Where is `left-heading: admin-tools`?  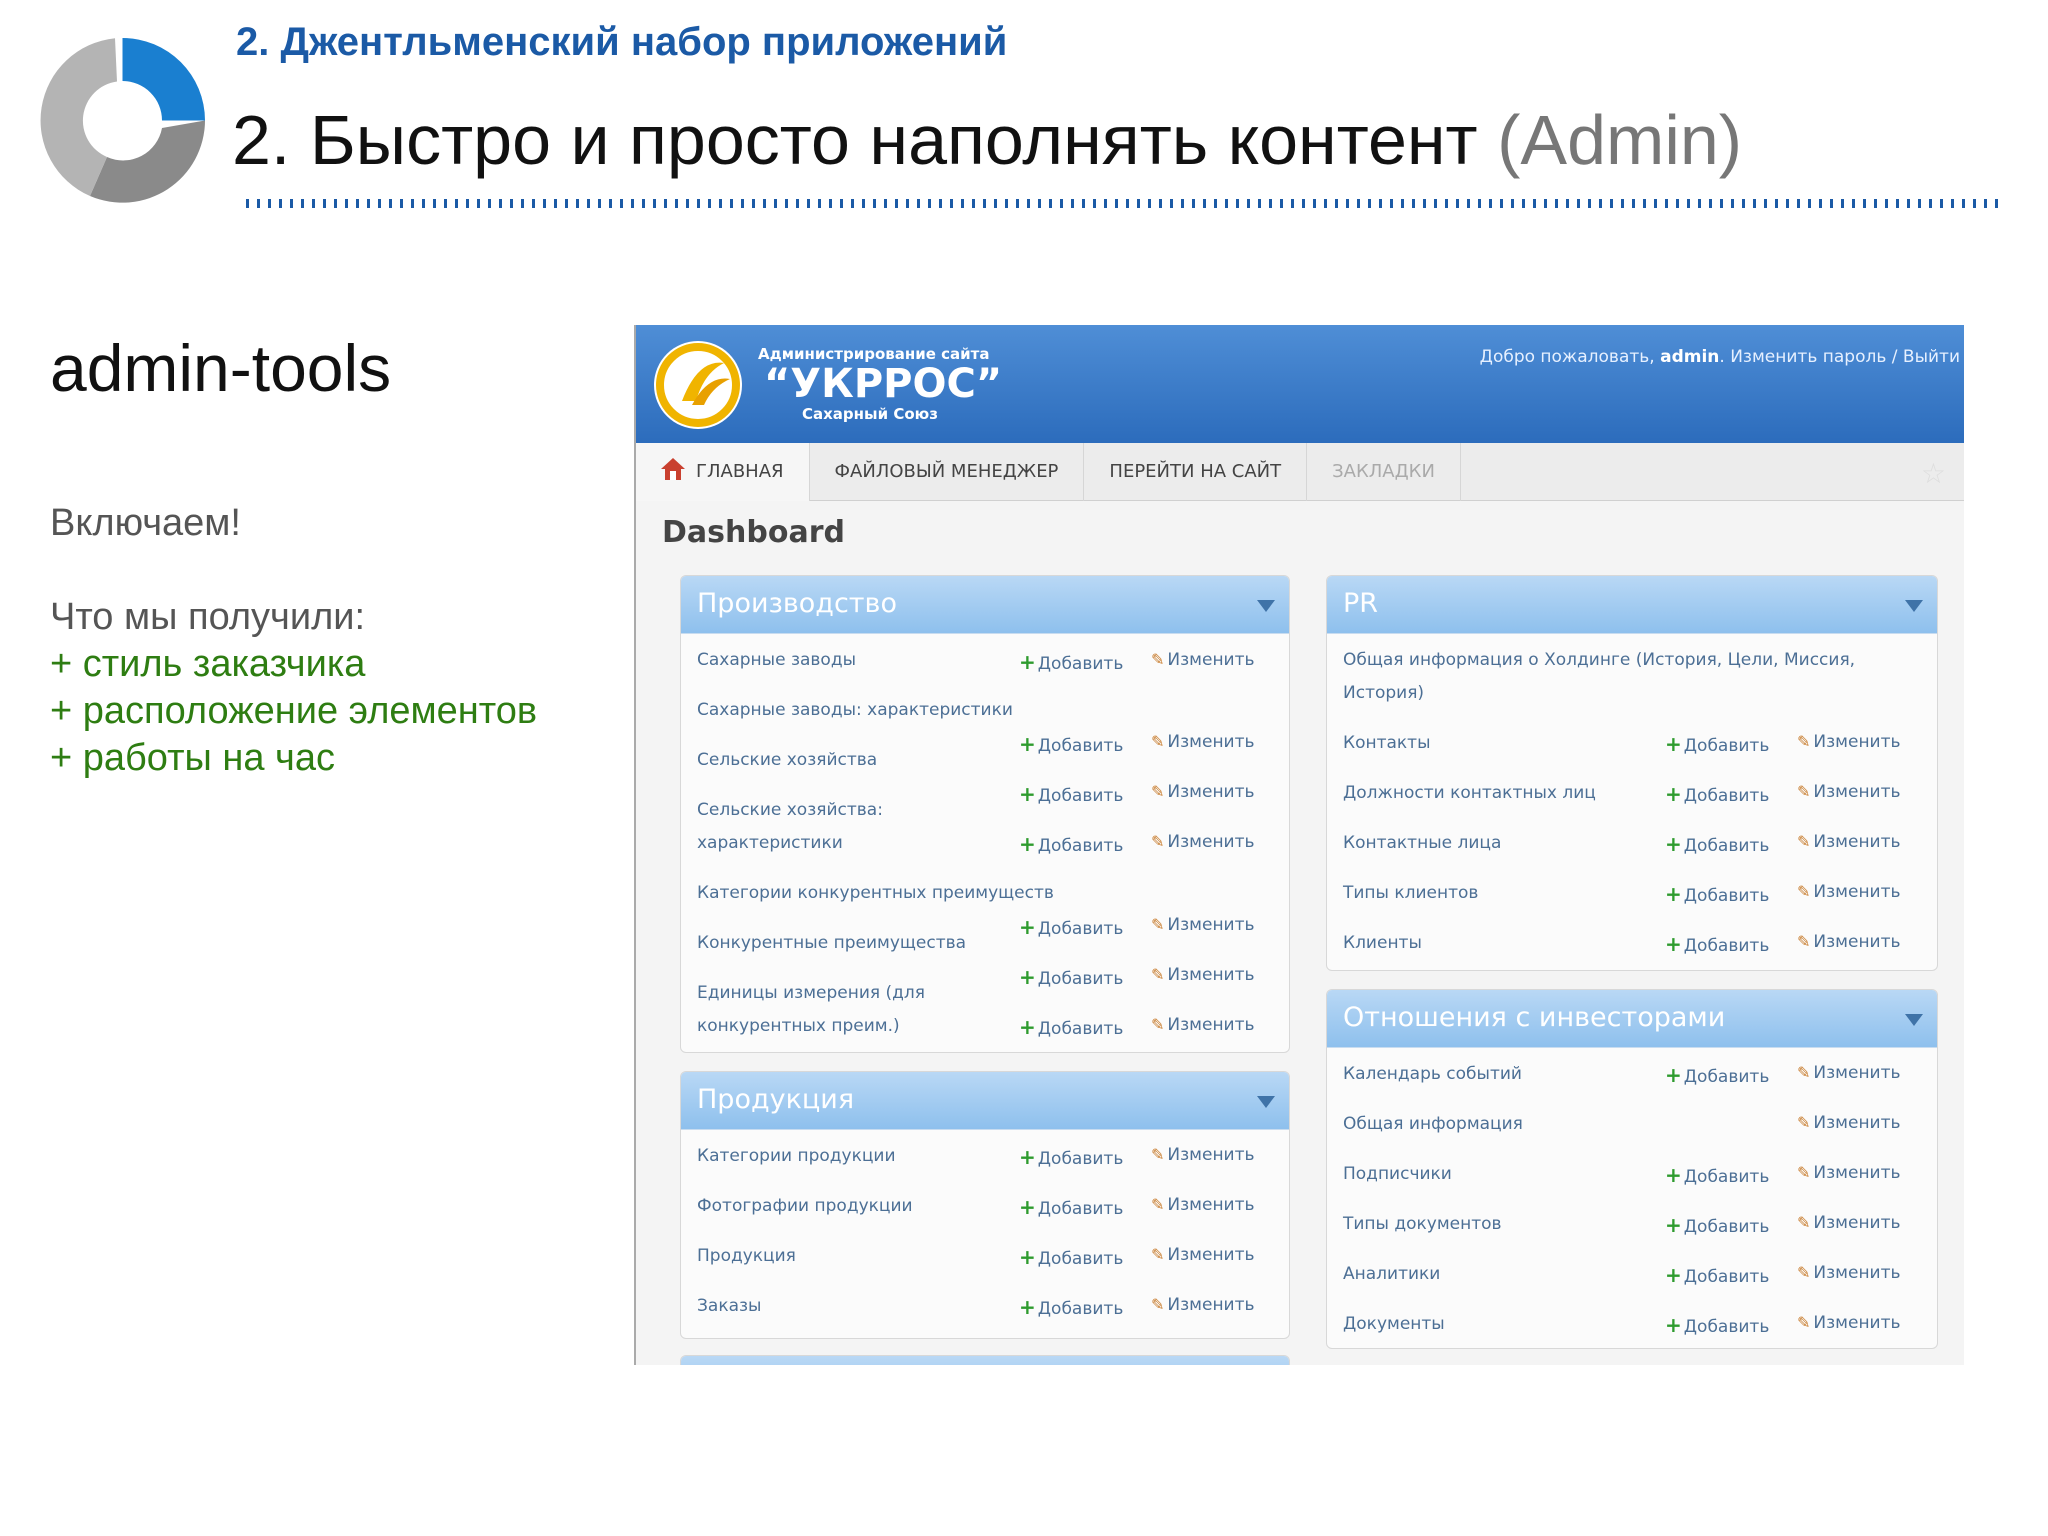 left-heading: admin-tools is located at coordinates (221, 368).